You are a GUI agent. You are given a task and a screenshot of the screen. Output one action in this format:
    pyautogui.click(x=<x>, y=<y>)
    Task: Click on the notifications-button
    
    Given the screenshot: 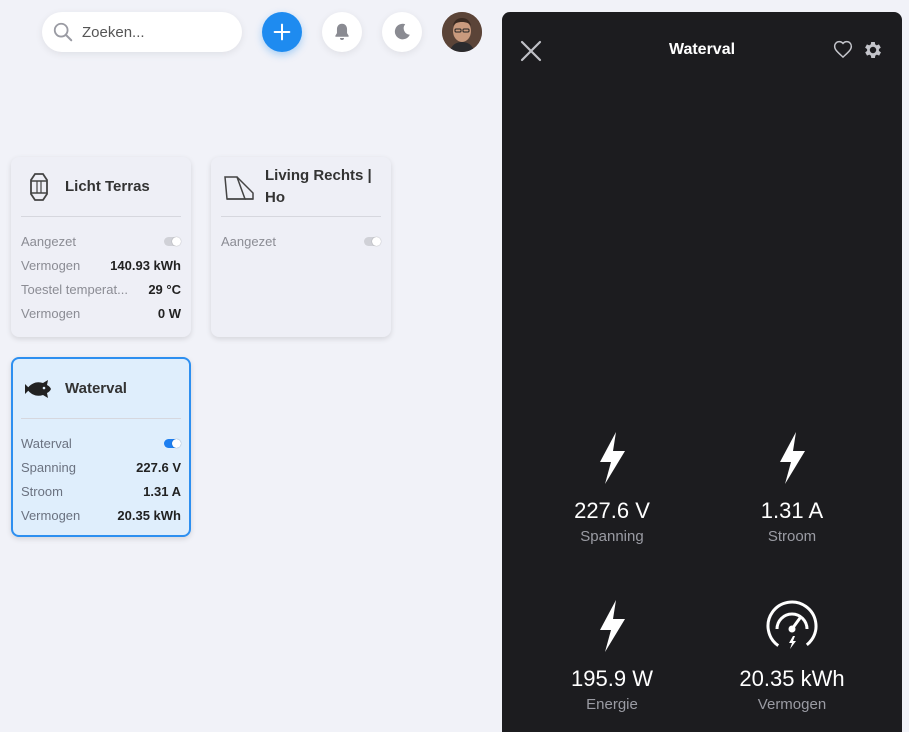 What is the action you would take?
    pyautogui.click(x=342, y=32)
    